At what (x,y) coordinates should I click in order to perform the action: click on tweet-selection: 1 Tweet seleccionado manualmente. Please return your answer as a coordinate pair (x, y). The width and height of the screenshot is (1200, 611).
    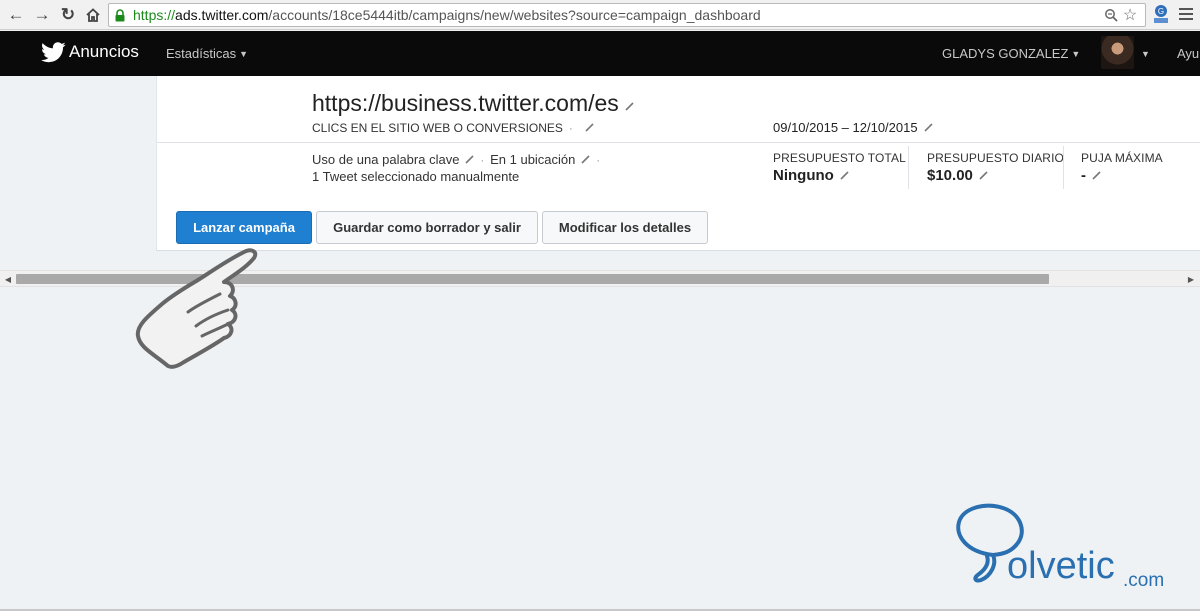
    Looking at the image, I should click on (416, 176).